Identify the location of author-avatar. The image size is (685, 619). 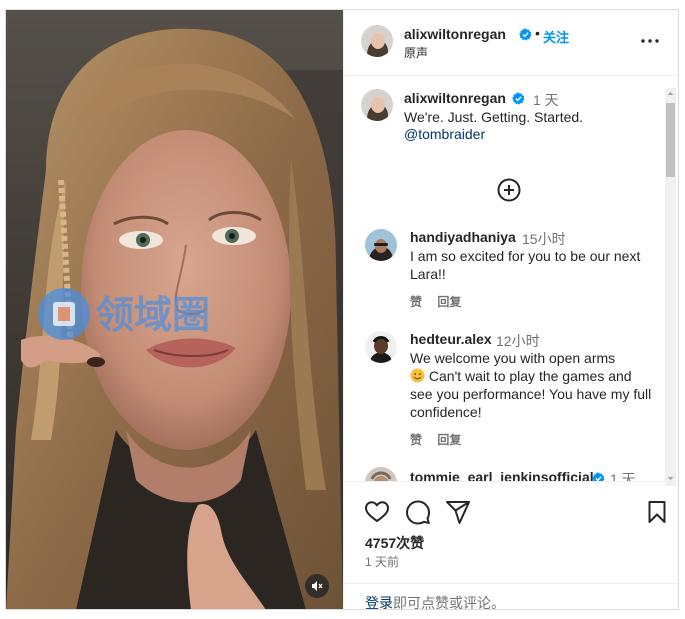
(377, 41).